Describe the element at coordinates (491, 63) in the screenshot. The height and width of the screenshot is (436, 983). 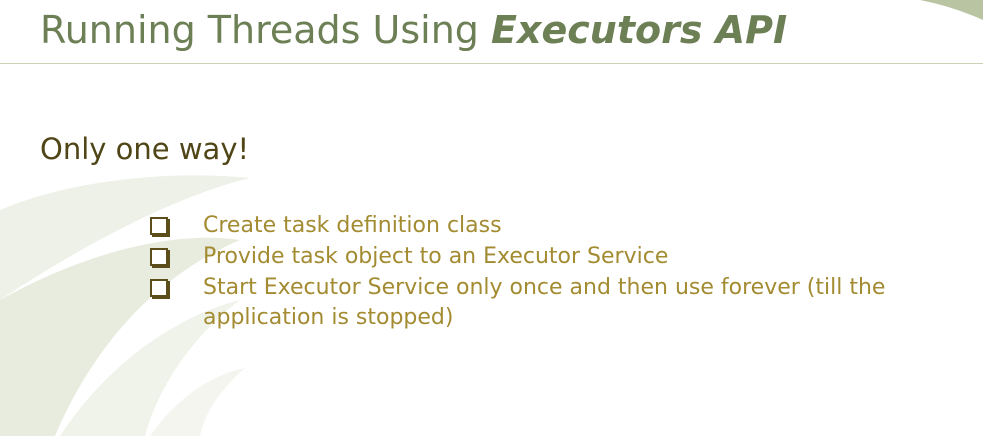
I see `title-divider` at that location.